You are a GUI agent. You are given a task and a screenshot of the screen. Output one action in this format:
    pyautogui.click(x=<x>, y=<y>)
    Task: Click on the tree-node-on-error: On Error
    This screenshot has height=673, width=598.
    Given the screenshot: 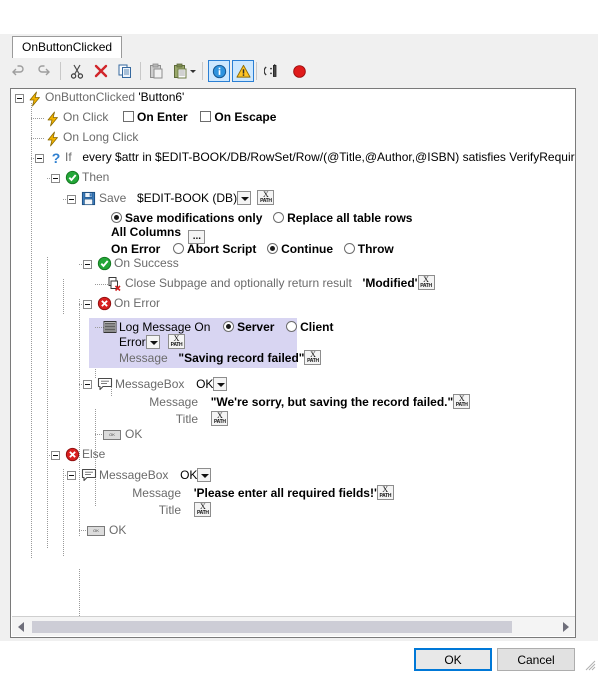 What is the action you would take?
    pyautogui.click(x=137, y=303)
    